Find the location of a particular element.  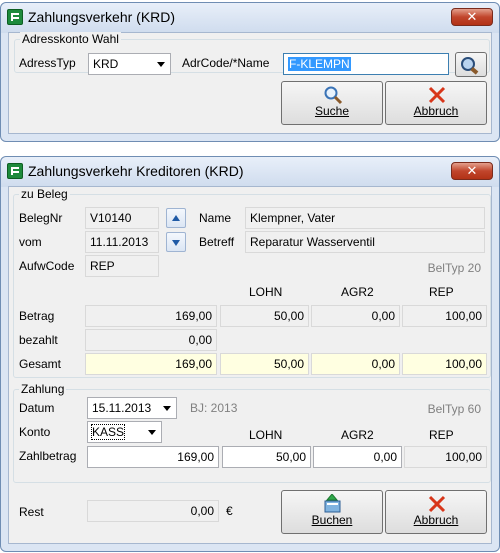

konto-label: Konto is located at coordinates (35, 432).